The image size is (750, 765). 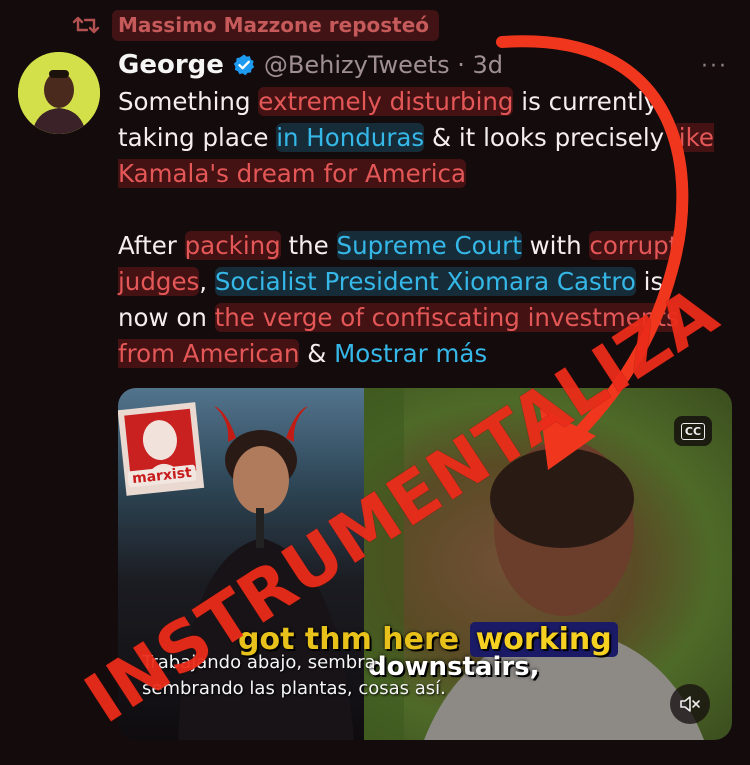 What do you see at coordinates (276, 25) in the screenshot?
I see `repost-text: Massimo Mazzone reposteó` at bounding box center [276, 25].